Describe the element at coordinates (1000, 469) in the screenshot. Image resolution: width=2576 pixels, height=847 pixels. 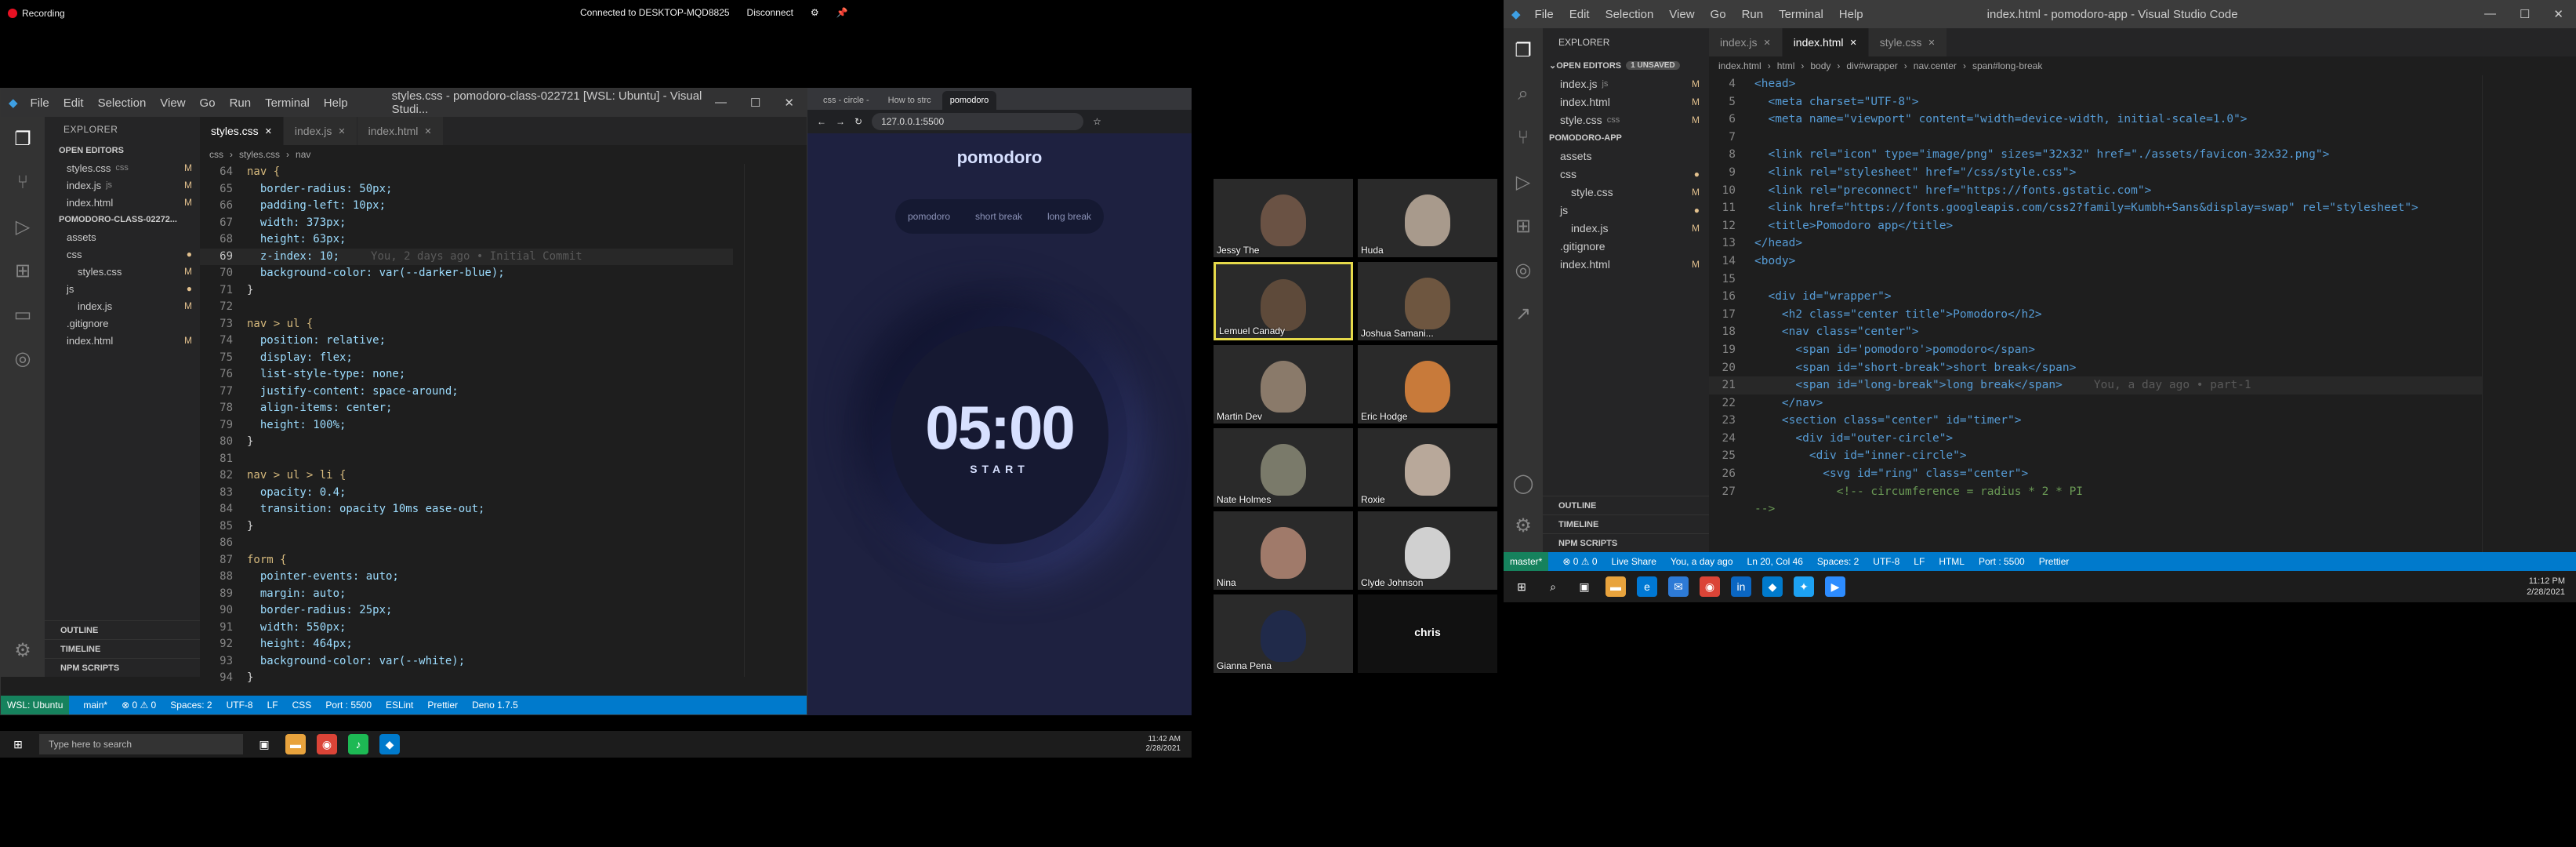
I see `start-button: START` at that location.